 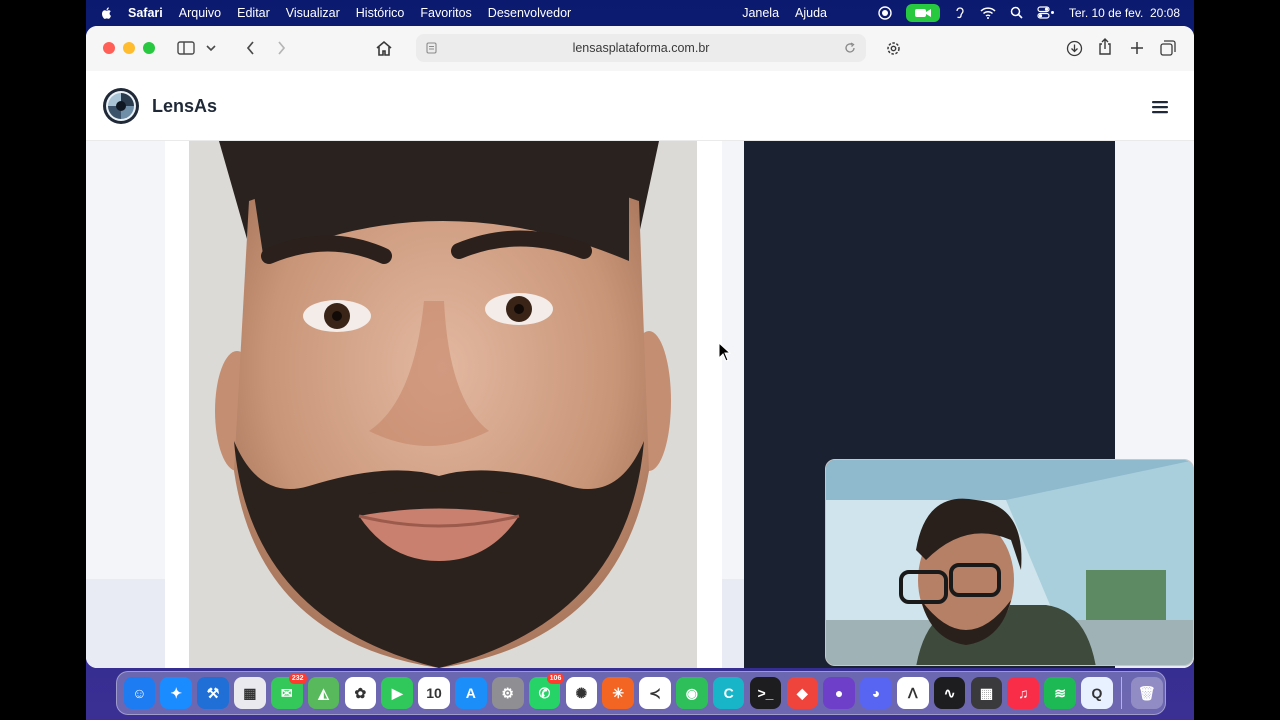 I want to click on dock-maps-glyph: ◭, so click(x=323, y=692).